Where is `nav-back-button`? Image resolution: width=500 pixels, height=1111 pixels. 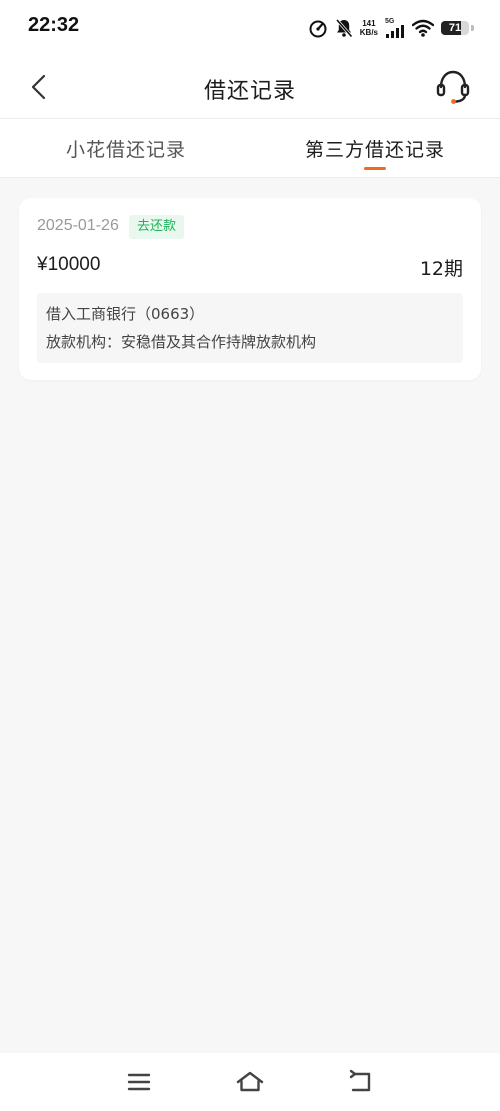 nav-back-button is located at coordinates (361, 1082).